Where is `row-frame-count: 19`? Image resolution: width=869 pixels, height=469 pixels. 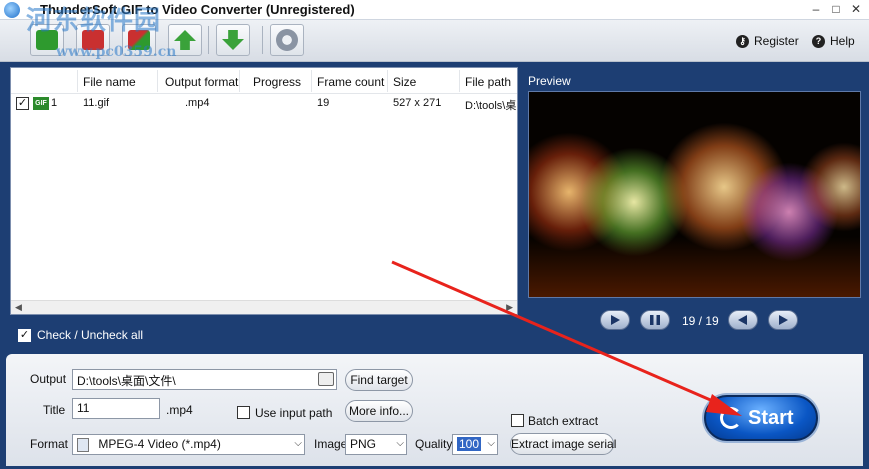
row-frame-count: 19 is located at coordinates (323, 103).